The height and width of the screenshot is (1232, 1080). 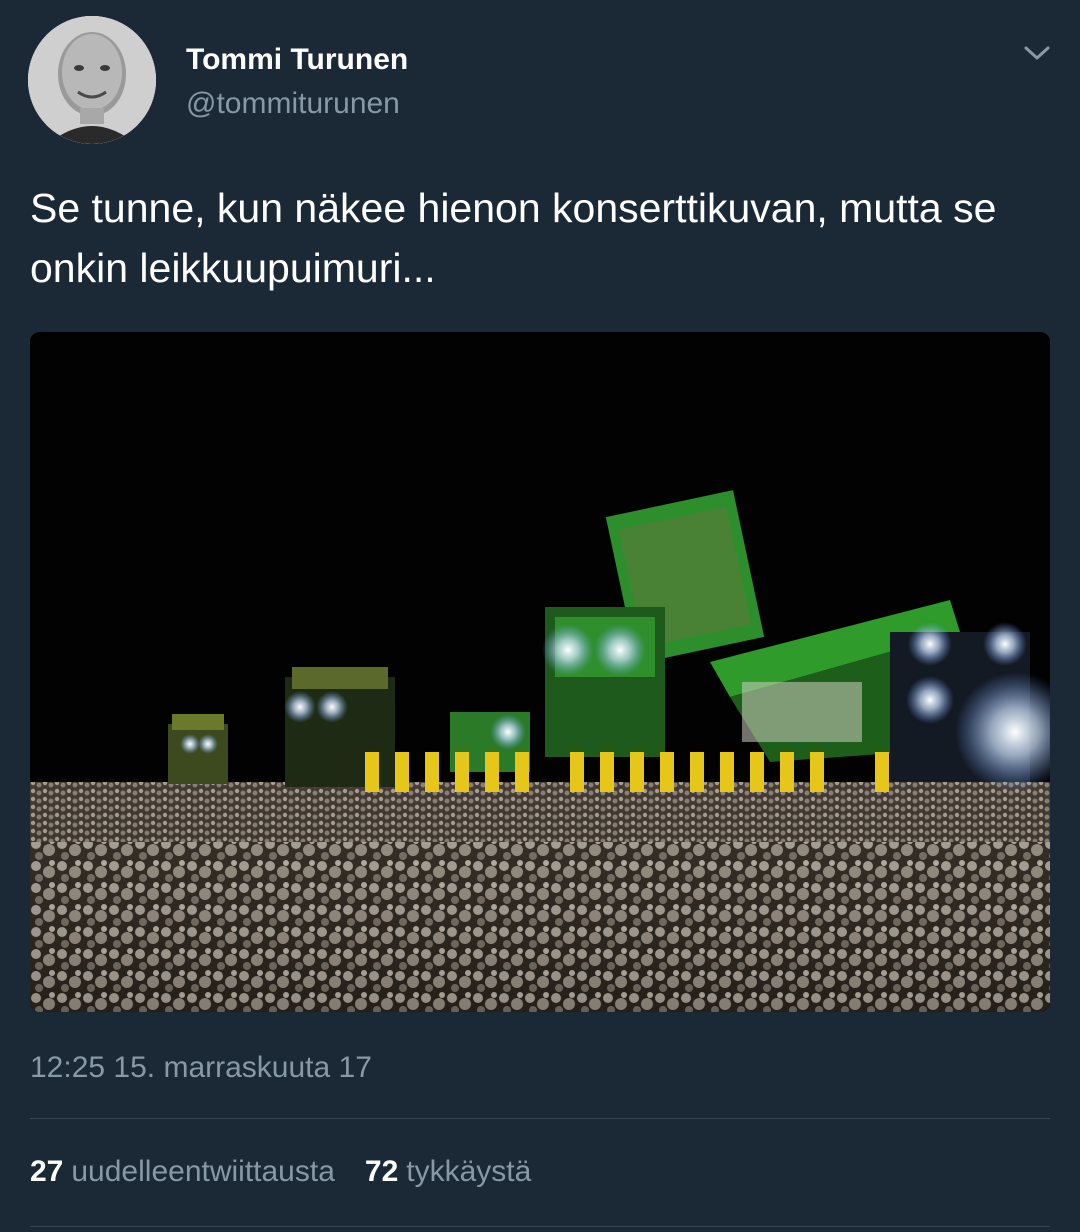 I want to click on retweets-stat: 27 uudelleentwiittausta, so click(x=182, y=1172).